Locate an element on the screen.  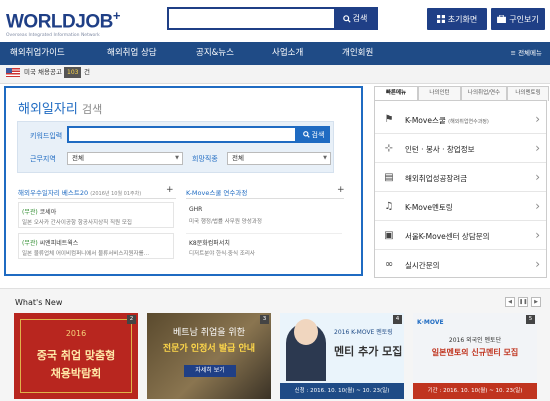
quick-item-seoul-center: ▣ 서울K-Move센터 상담문의 › is located at coordinates (460, 235).